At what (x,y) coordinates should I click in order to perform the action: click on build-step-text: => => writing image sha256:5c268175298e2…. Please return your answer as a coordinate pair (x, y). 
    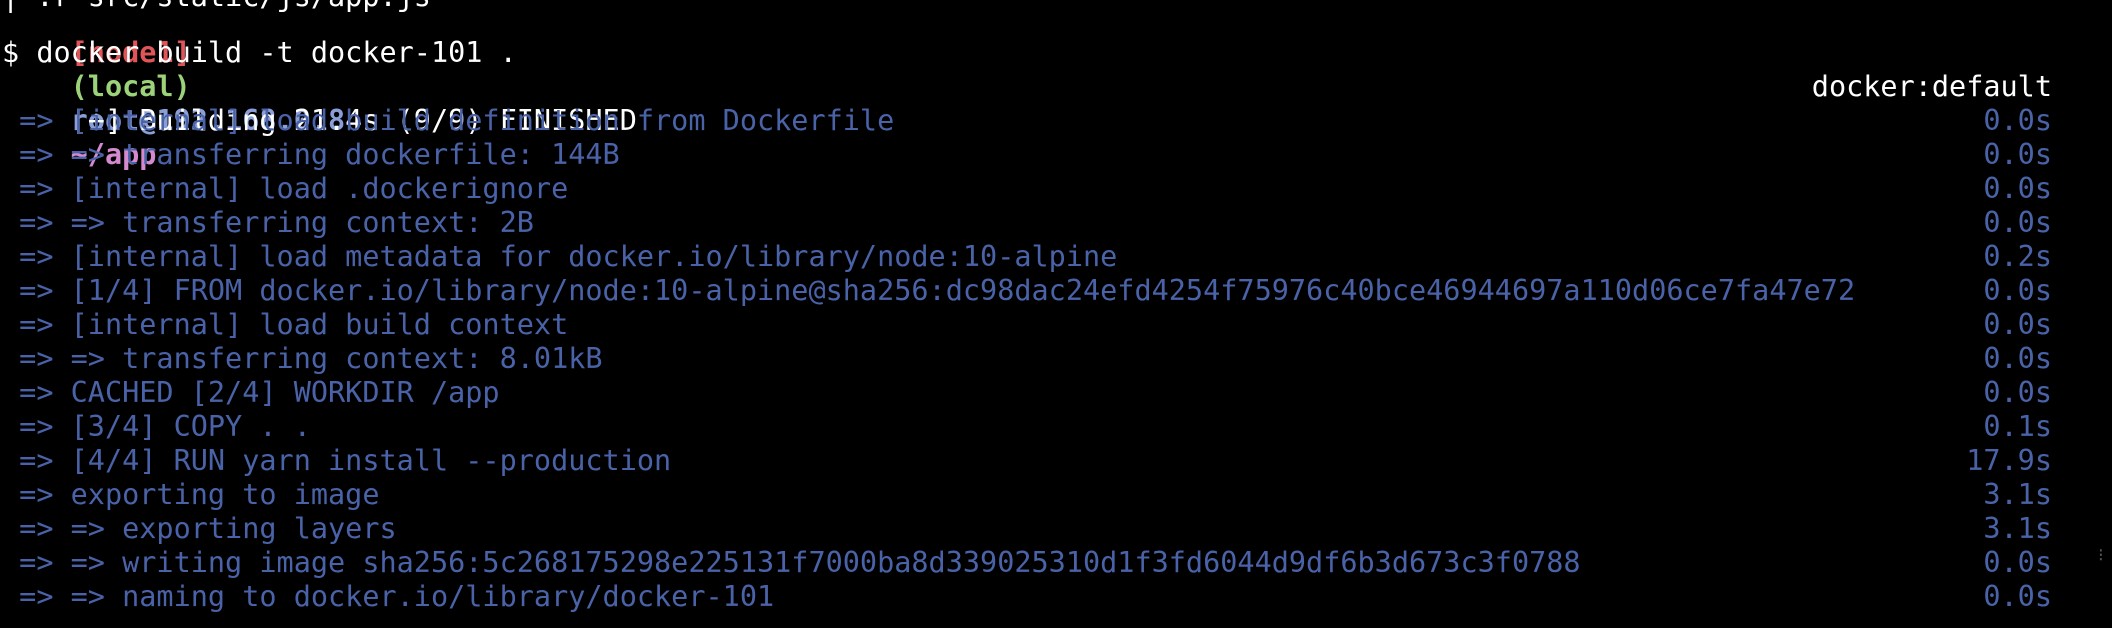
    Looking at the image, I should click on (791, 562).